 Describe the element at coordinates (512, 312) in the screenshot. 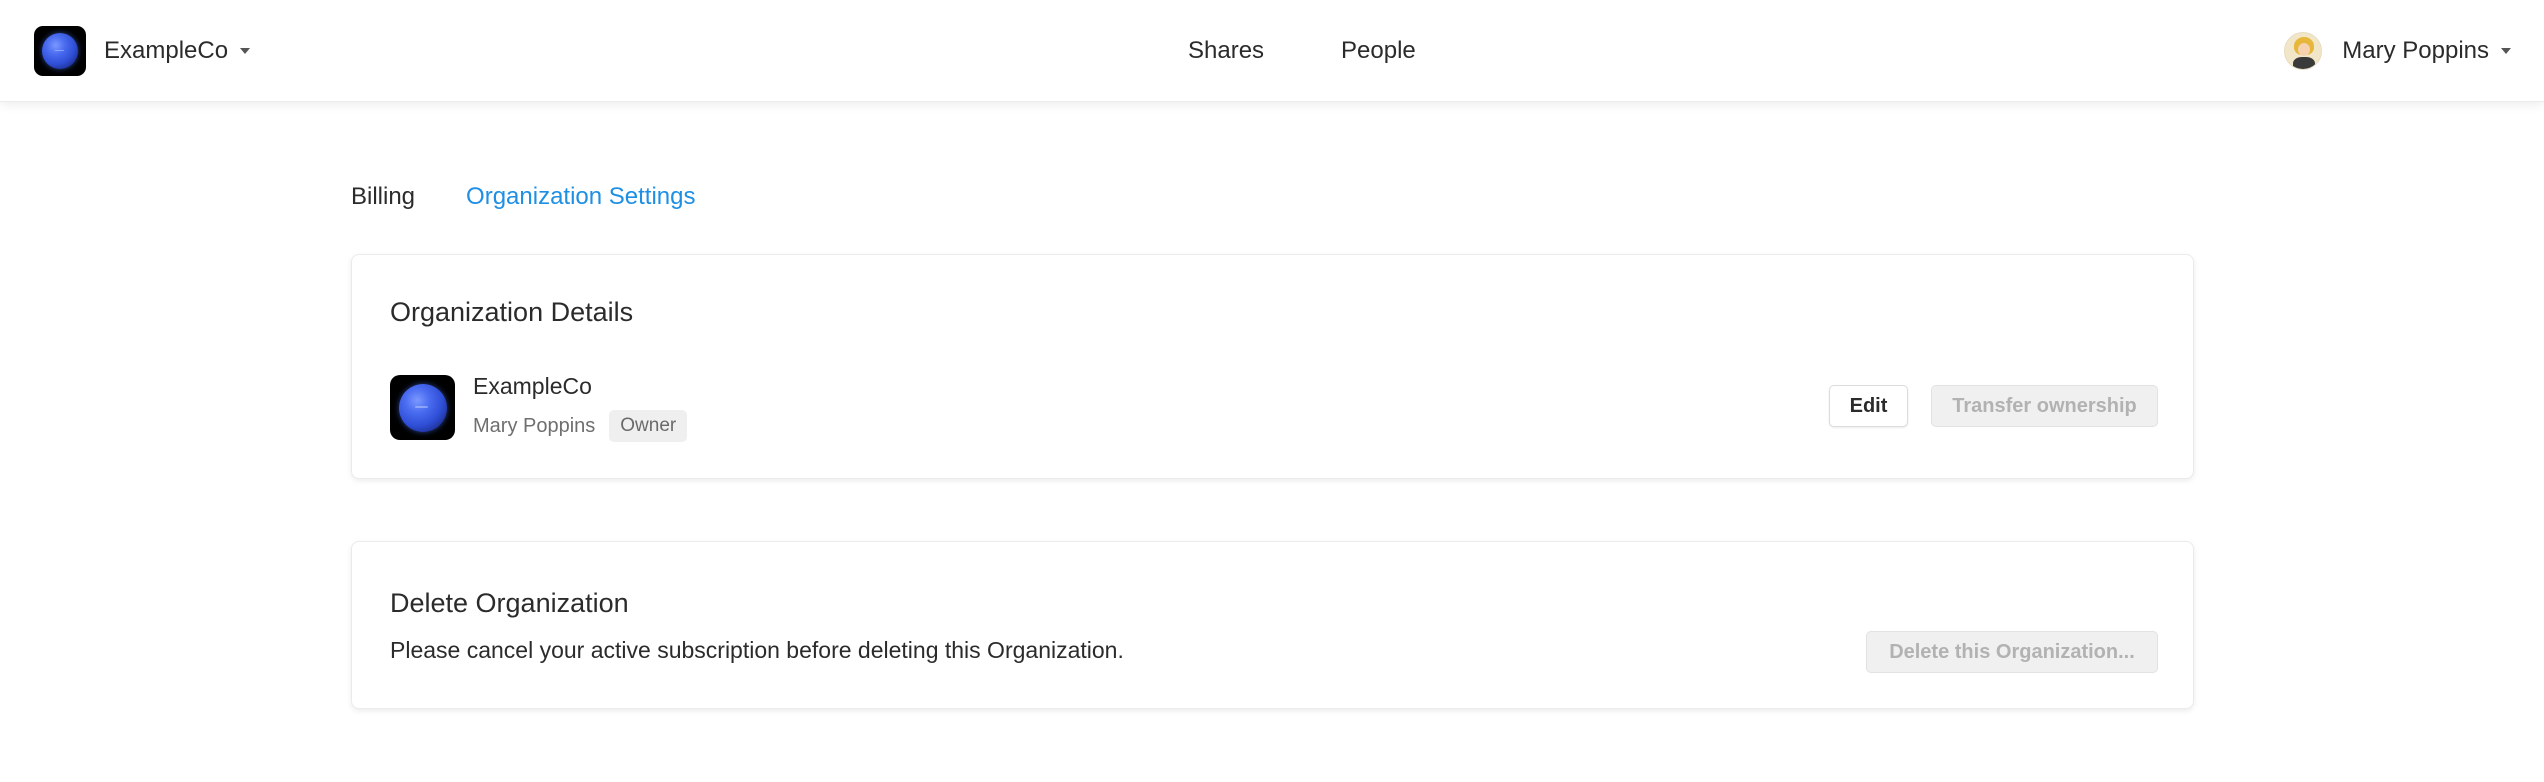

I see `card-title: Organization Details` at that location.